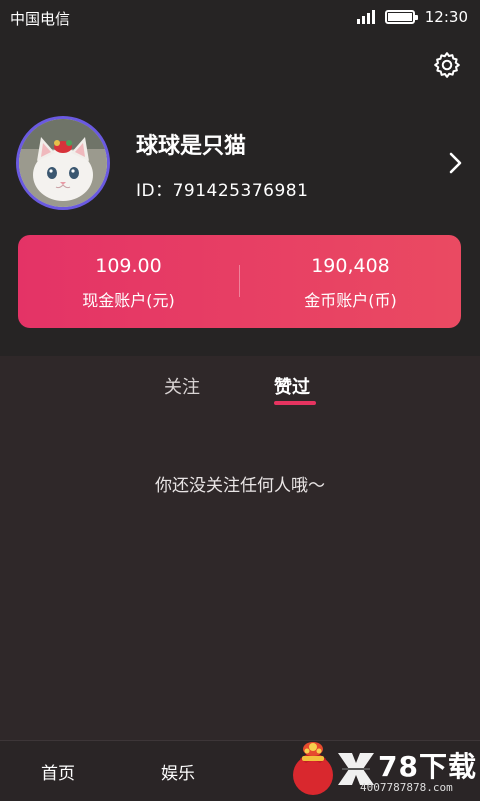 The width and height of the screenshot is (480, 801). I want to click on battery-icon, so click(401, 17).